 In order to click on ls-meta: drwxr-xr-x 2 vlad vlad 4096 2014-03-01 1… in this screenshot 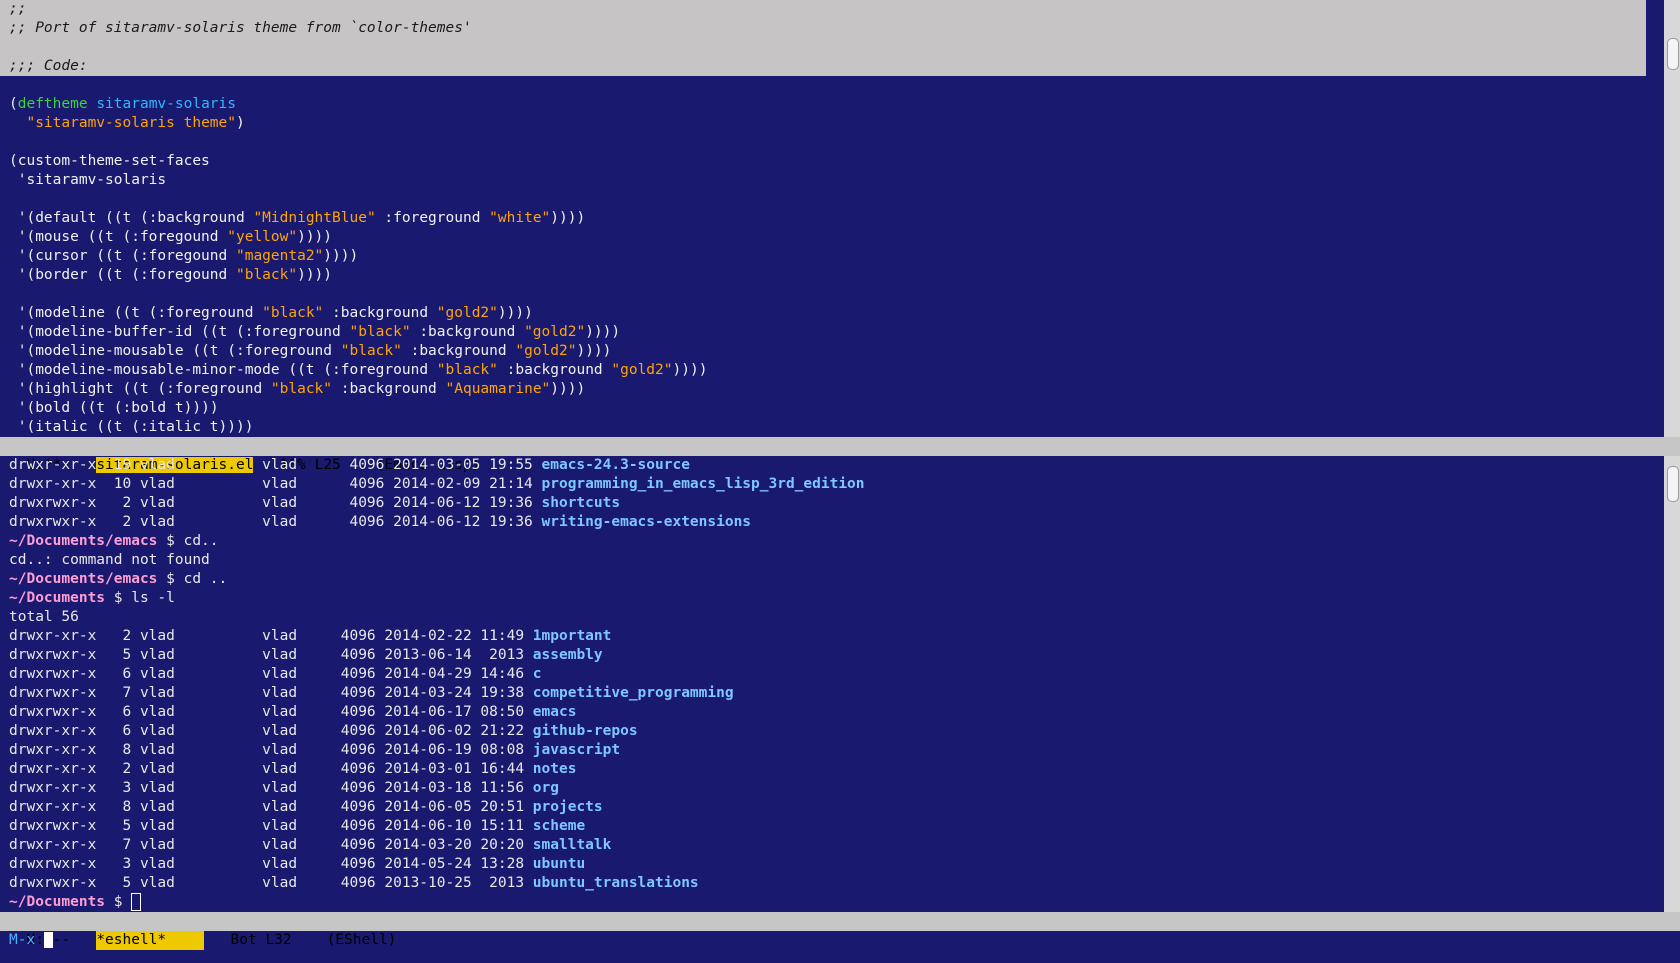, I will do `click(271, 769)`.